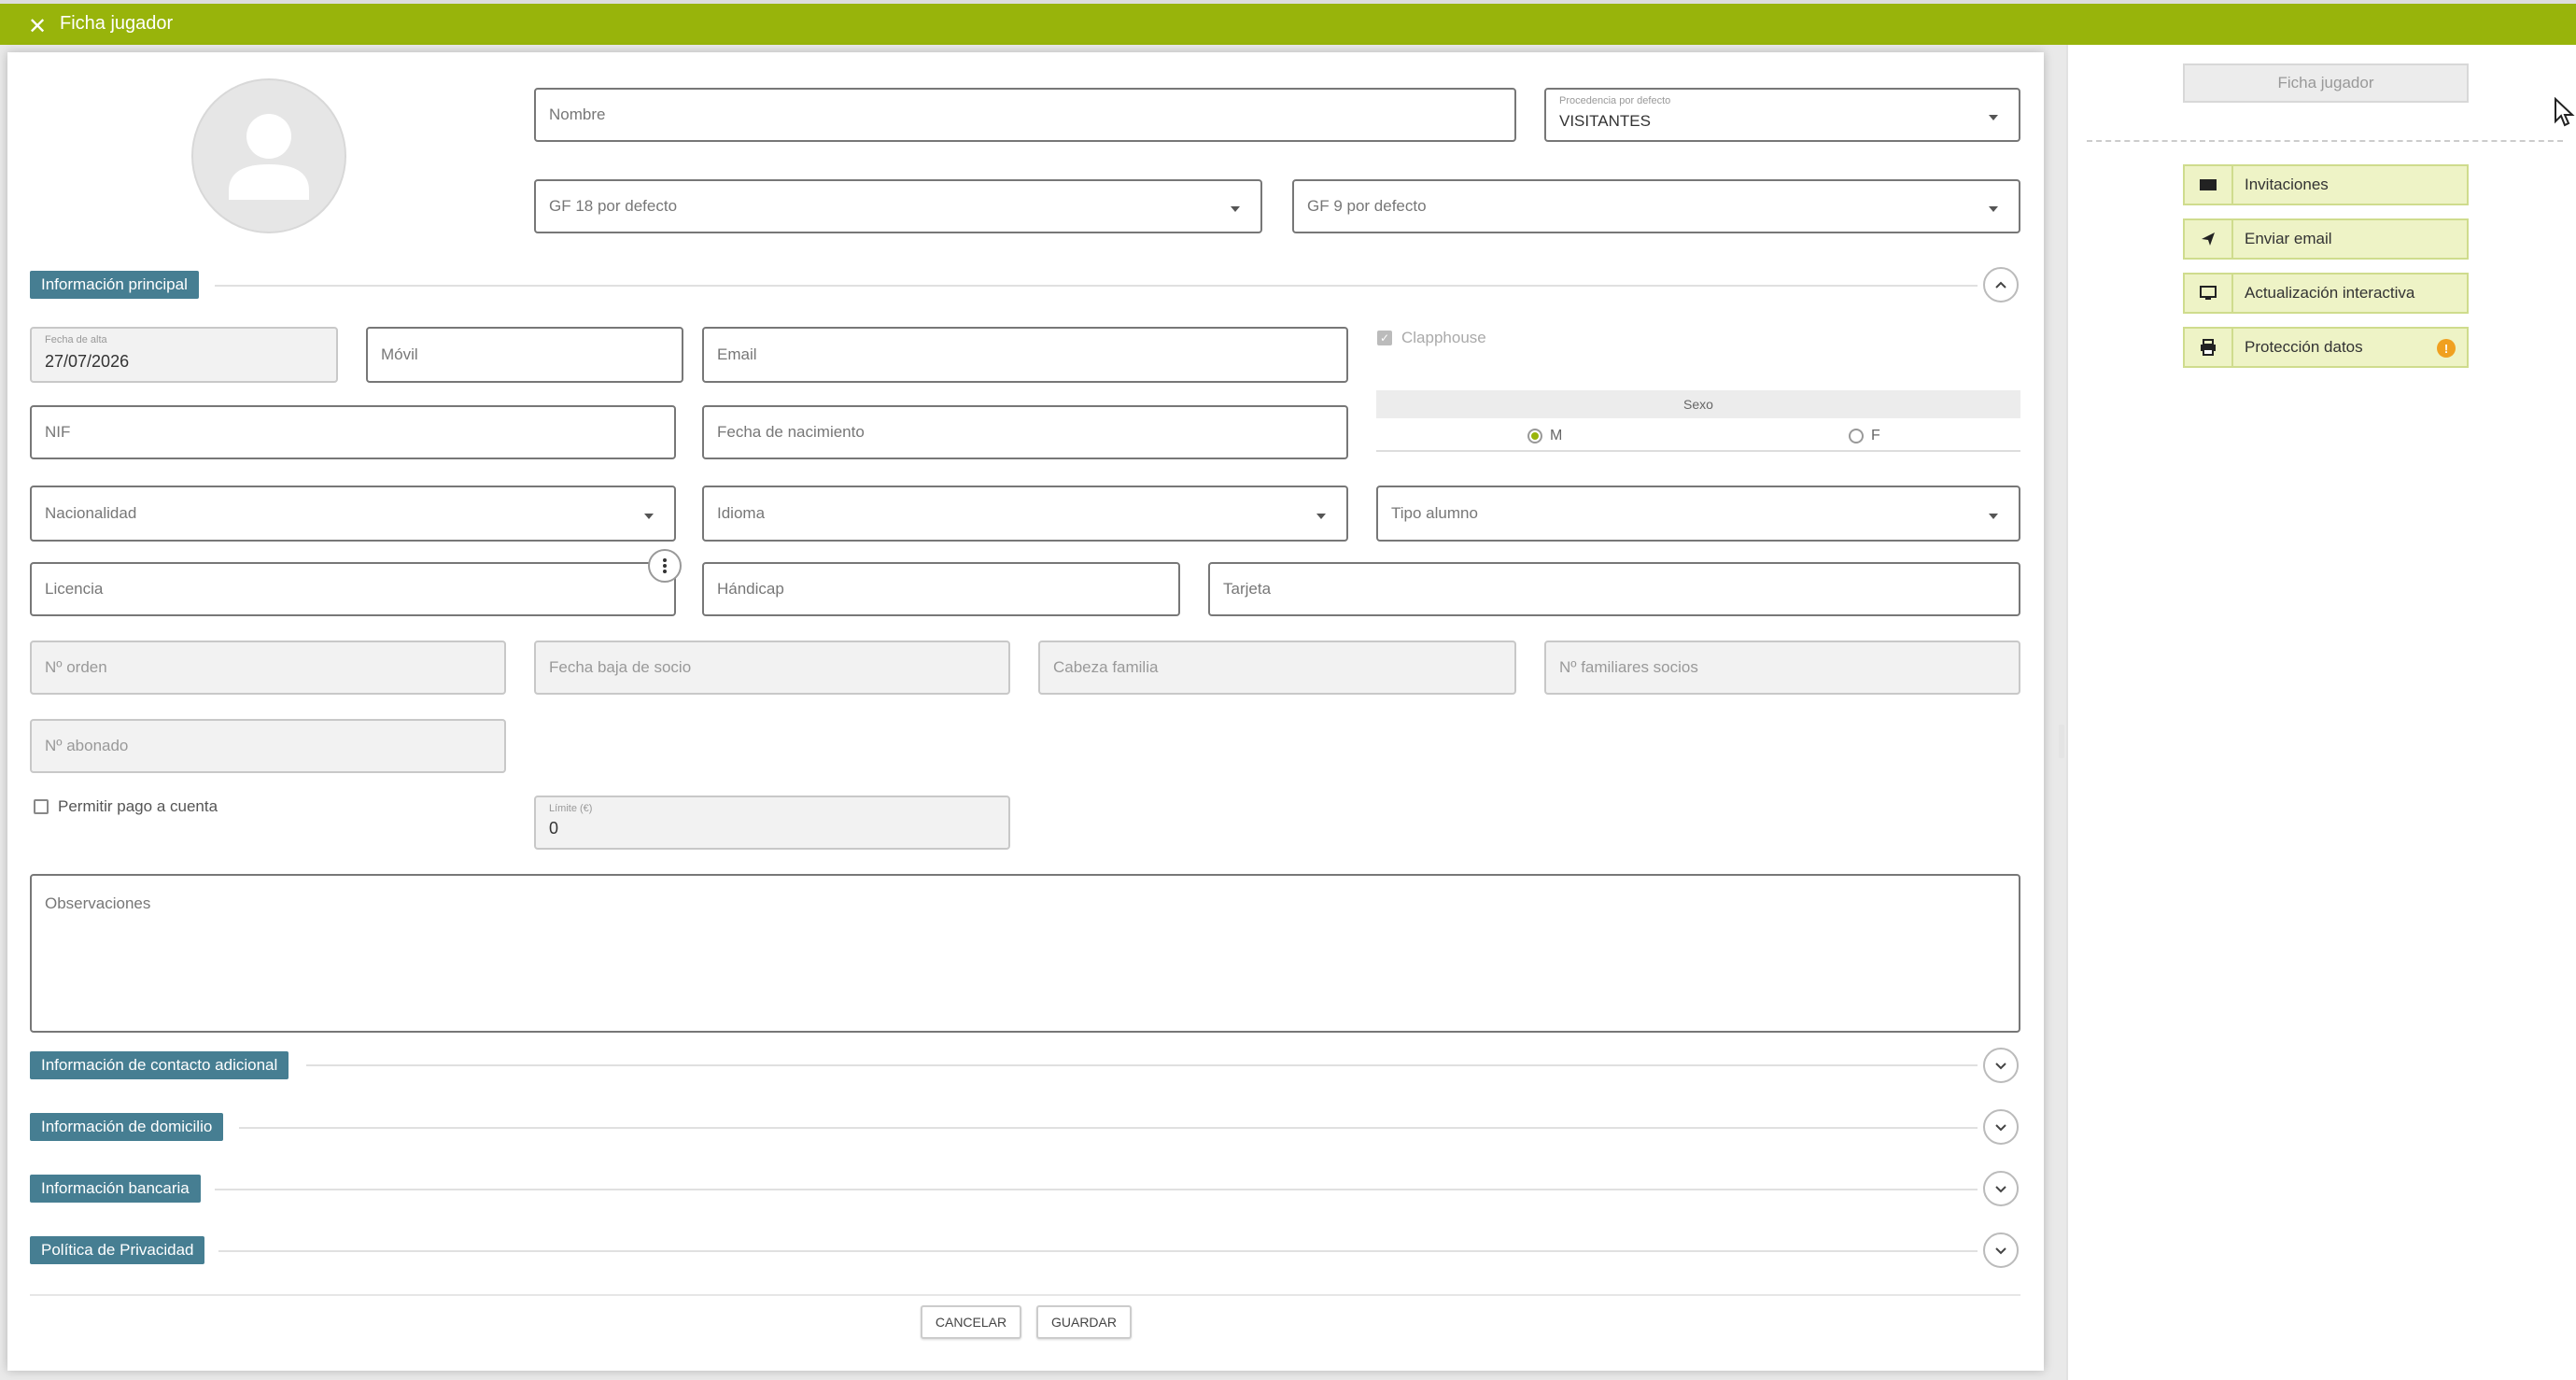 The height and width of the screenshot is (1380, 2576). Describe the element at coordinates (353, 514) in the screenshot. I see `nacionalidad-select: Nacionalidad` at that location.